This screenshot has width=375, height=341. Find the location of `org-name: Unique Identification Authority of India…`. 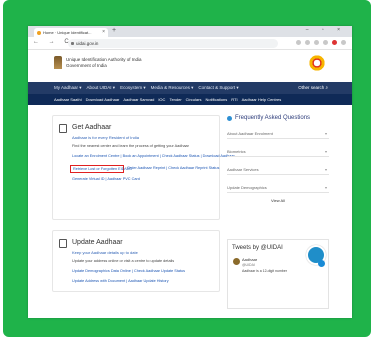

org-name: Unique Identification Authority of India… is located at coordinates (104, 63).